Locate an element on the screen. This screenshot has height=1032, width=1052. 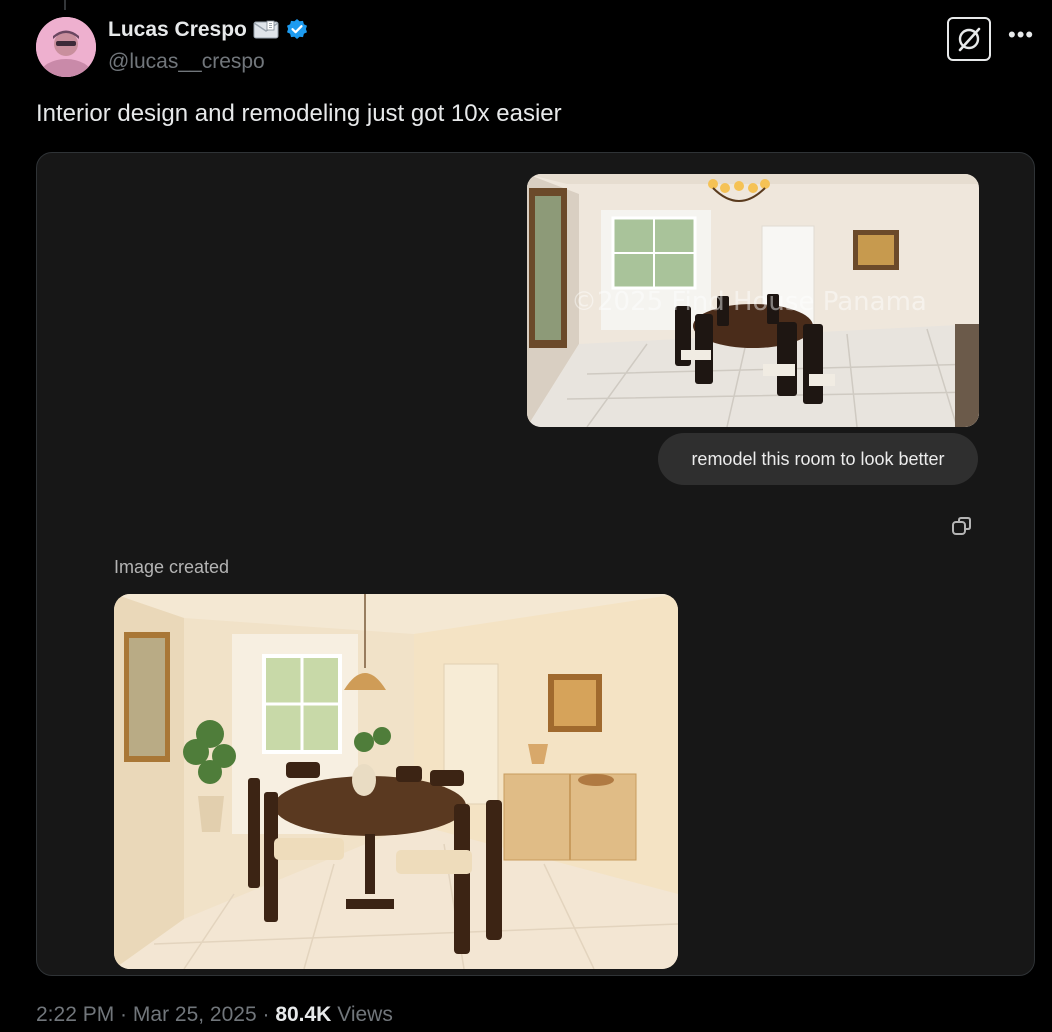
avatar is located at coordinates (66, 47).